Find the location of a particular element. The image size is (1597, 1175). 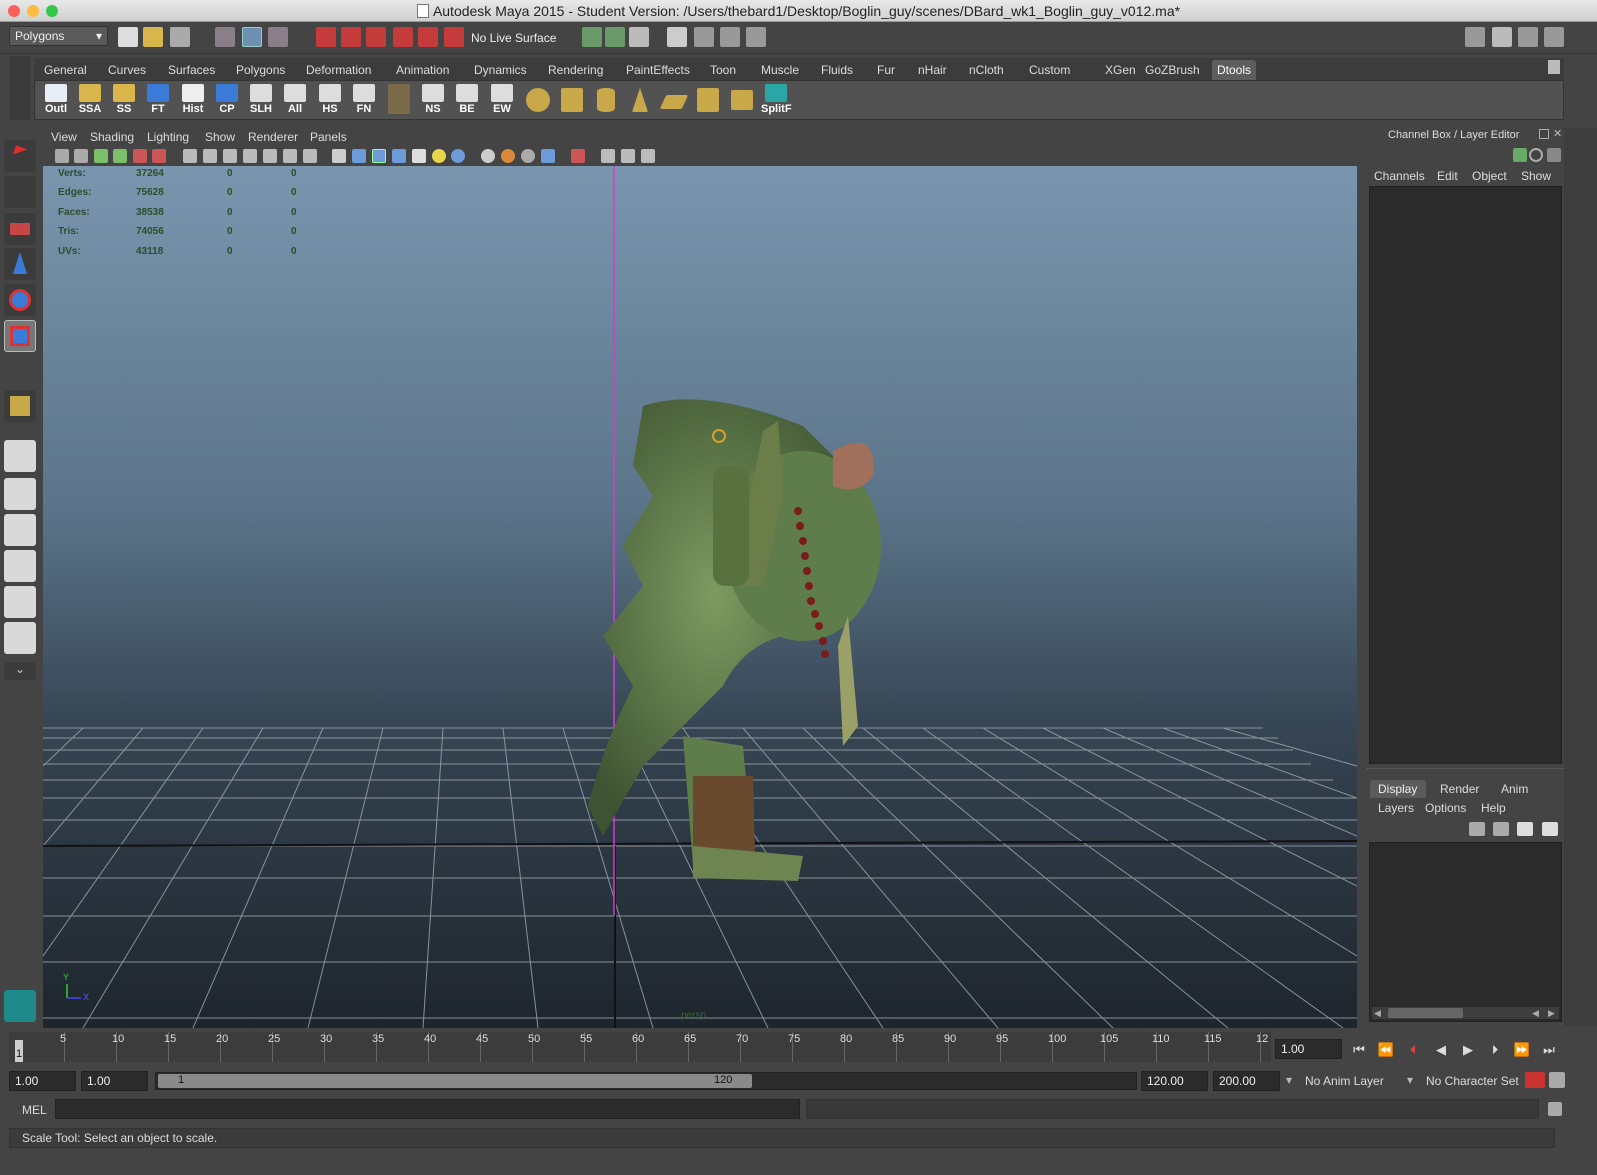

slh-button: SLH is located at coordinates (261, 101).